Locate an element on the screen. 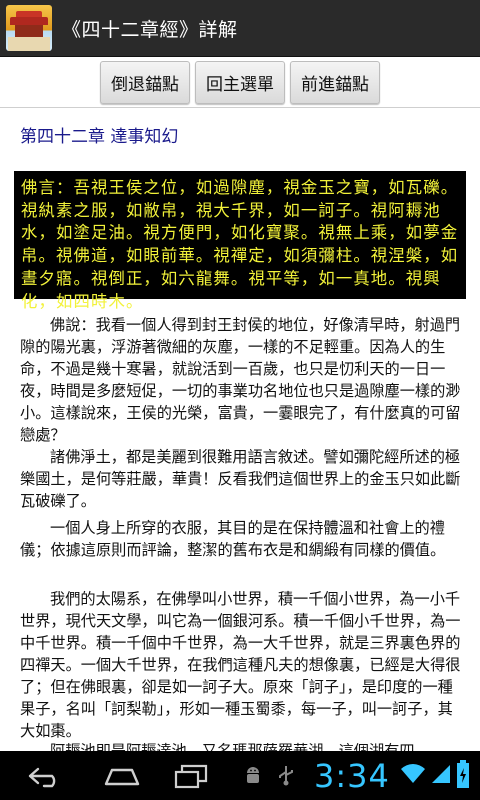 This screenshot has height=800, width=480. battery-icon is located at coordinates (463, 774).